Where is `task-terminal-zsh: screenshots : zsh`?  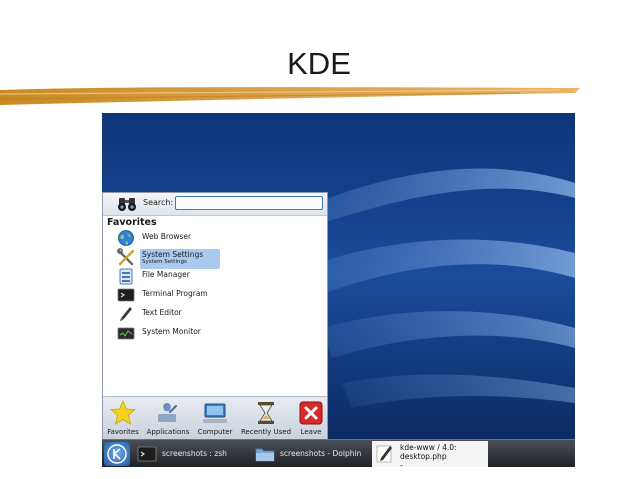 task-terminal-zsh: screenshots : zsh is located at coordinates (192, 454).